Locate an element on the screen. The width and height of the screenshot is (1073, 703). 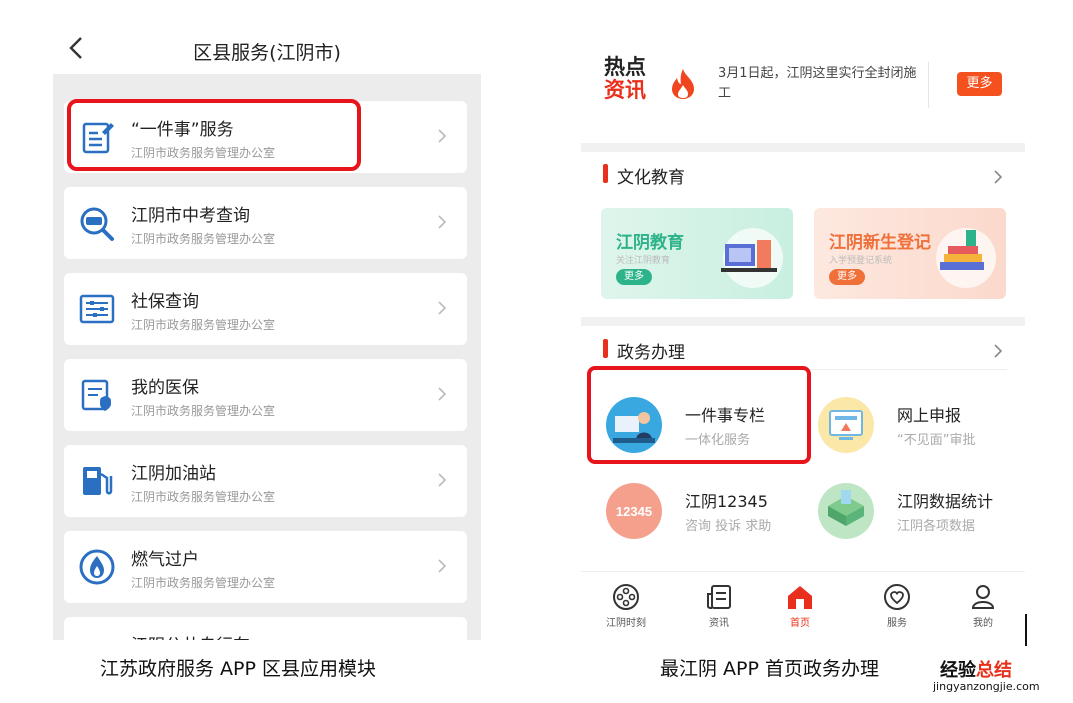
user-icon is located at coordinates (983, 597).